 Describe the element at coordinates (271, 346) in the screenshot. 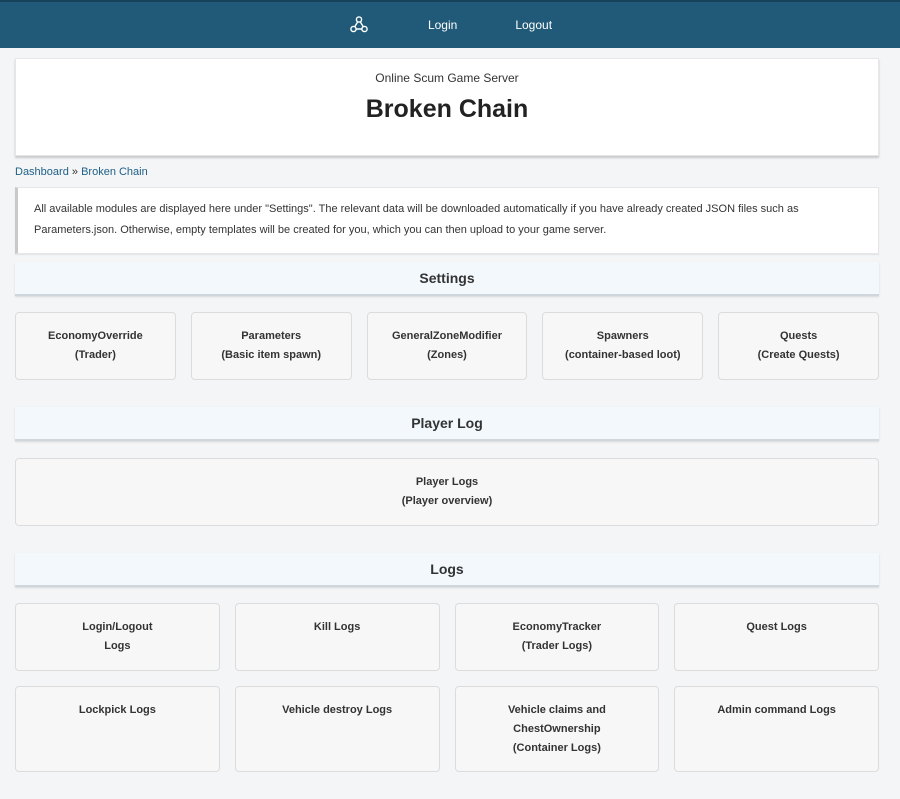

I see `module-card-parameters: Parameters (Basic item spawn)` at that location.